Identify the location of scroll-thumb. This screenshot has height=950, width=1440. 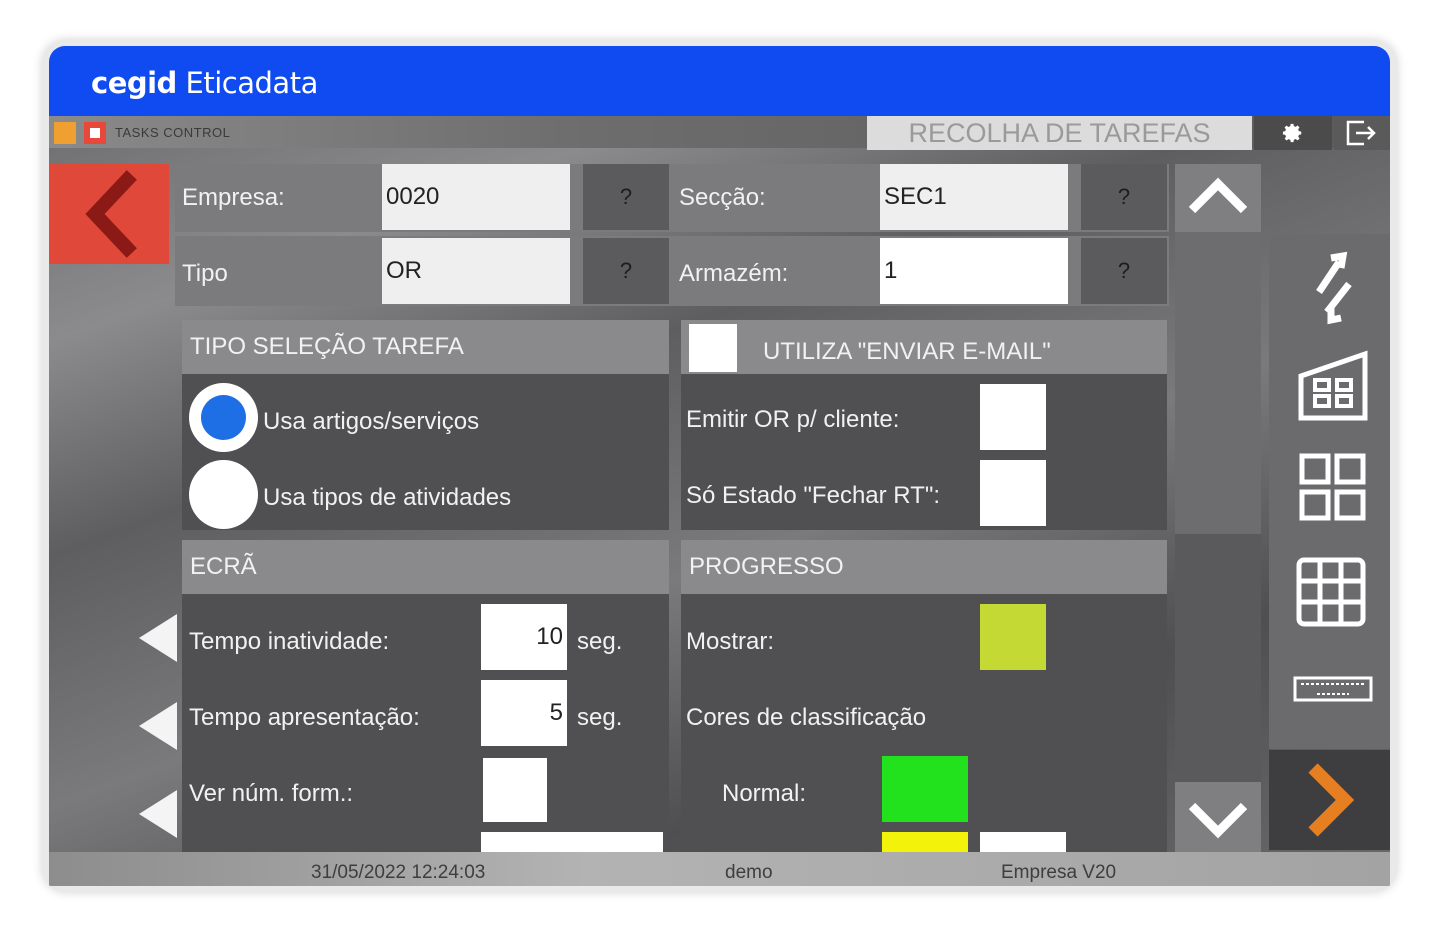
(1218, 658).